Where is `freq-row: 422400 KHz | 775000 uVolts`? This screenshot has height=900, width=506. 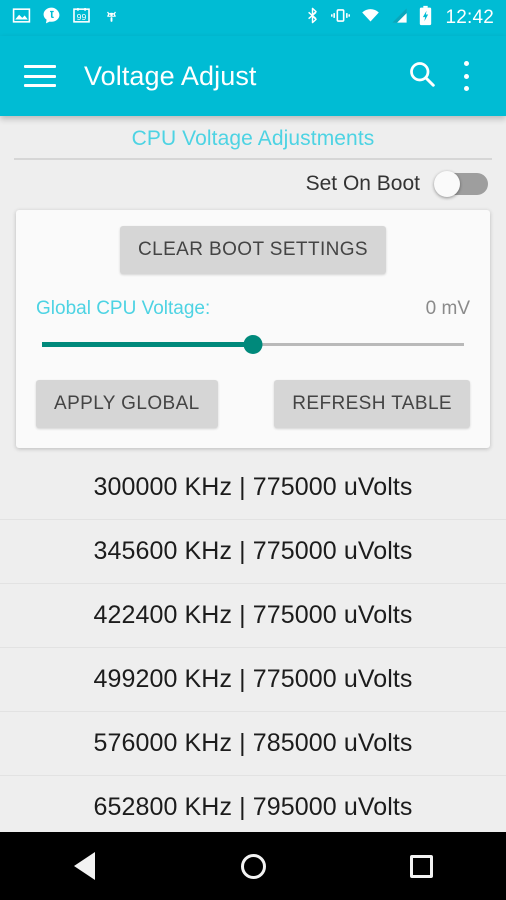 freq-row: 422400 KHz | 775000 uVolts is located at coordinates (253, 616).